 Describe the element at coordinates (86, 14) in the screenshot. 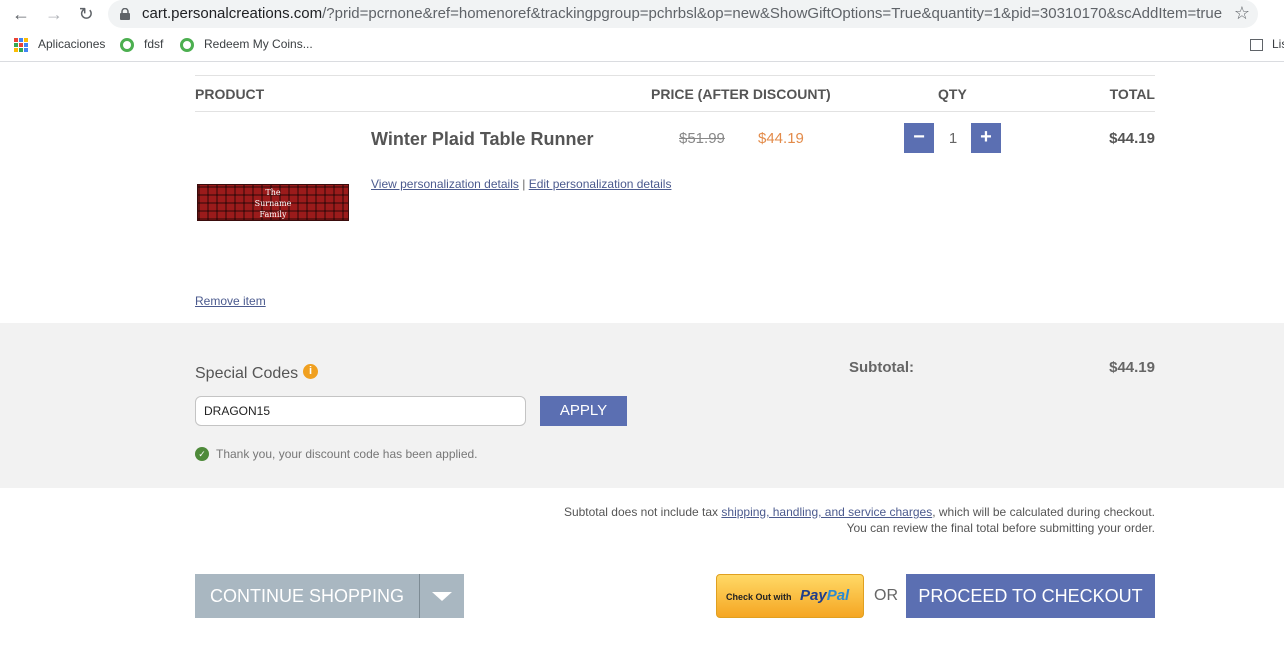

I see `reload-icon: ↻` at that location.